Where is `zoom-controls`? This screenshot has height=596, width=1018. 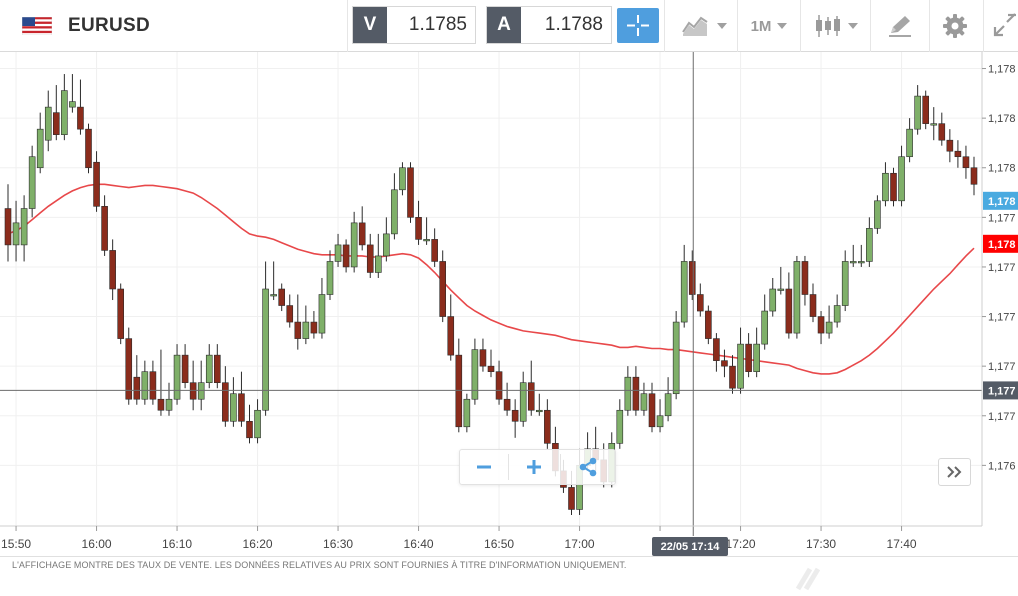 zoom-controls is located at coordinates (537, 467).